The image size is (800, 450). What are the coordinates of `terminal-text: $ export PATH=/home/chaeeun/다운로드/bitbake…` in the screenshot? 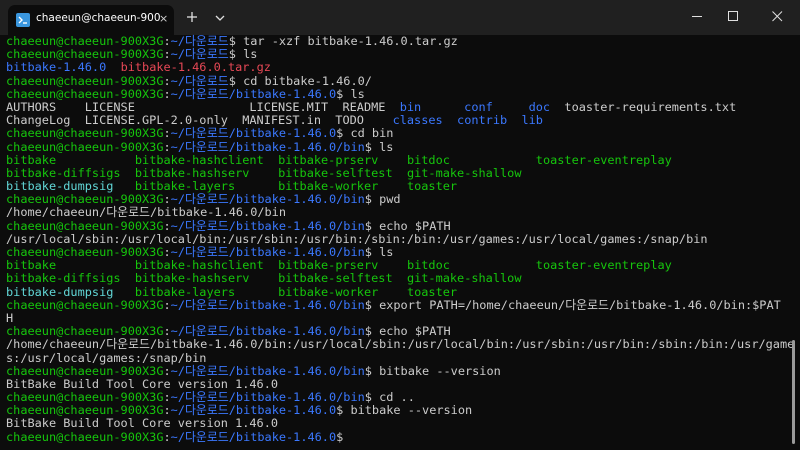 It's located at (572, 304).